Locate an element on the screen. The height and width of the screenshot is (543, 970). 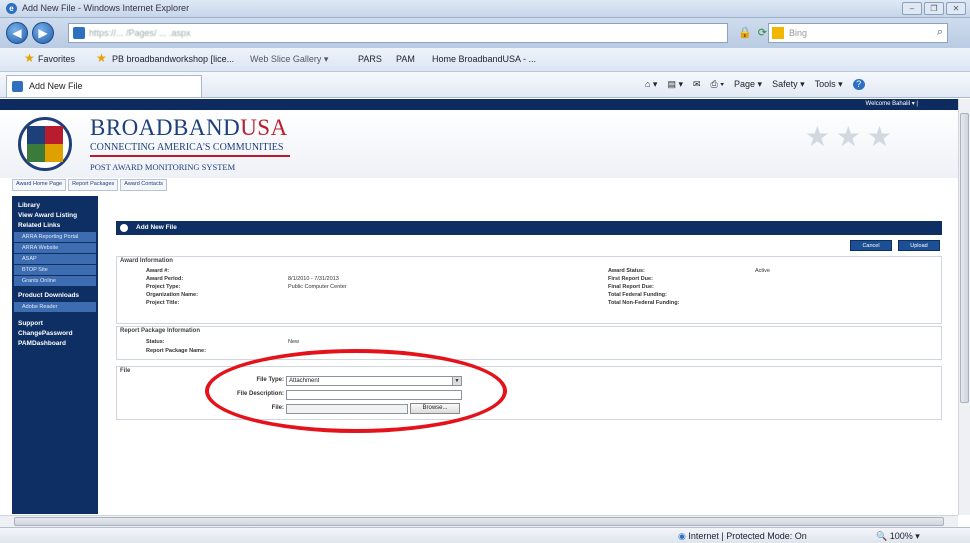
minimize-button: ‒ is located at coordinates (912, 8).